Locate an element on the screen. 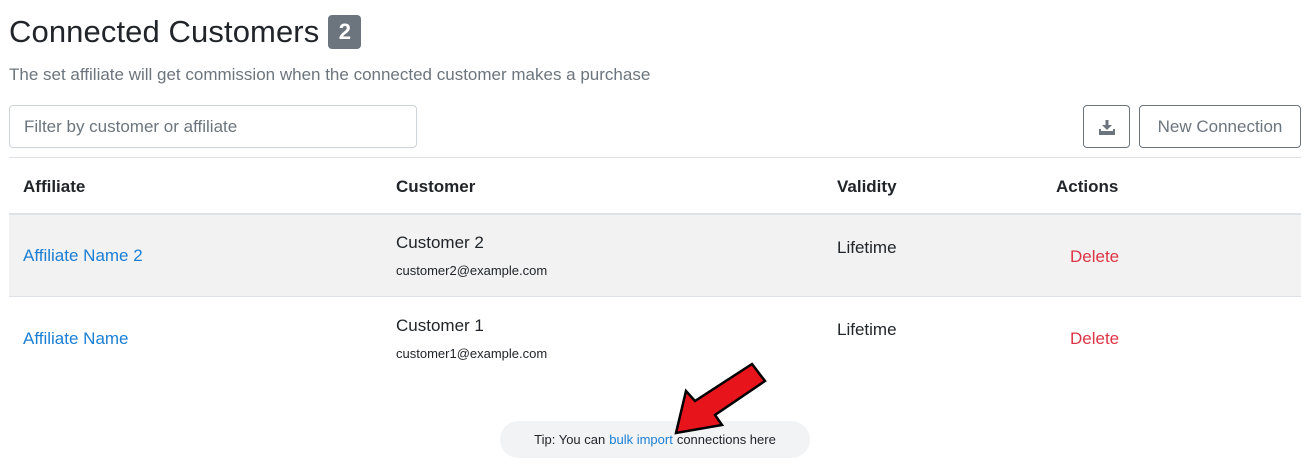  customer-email: customer2@example.com is located at coordinates (472, 270).